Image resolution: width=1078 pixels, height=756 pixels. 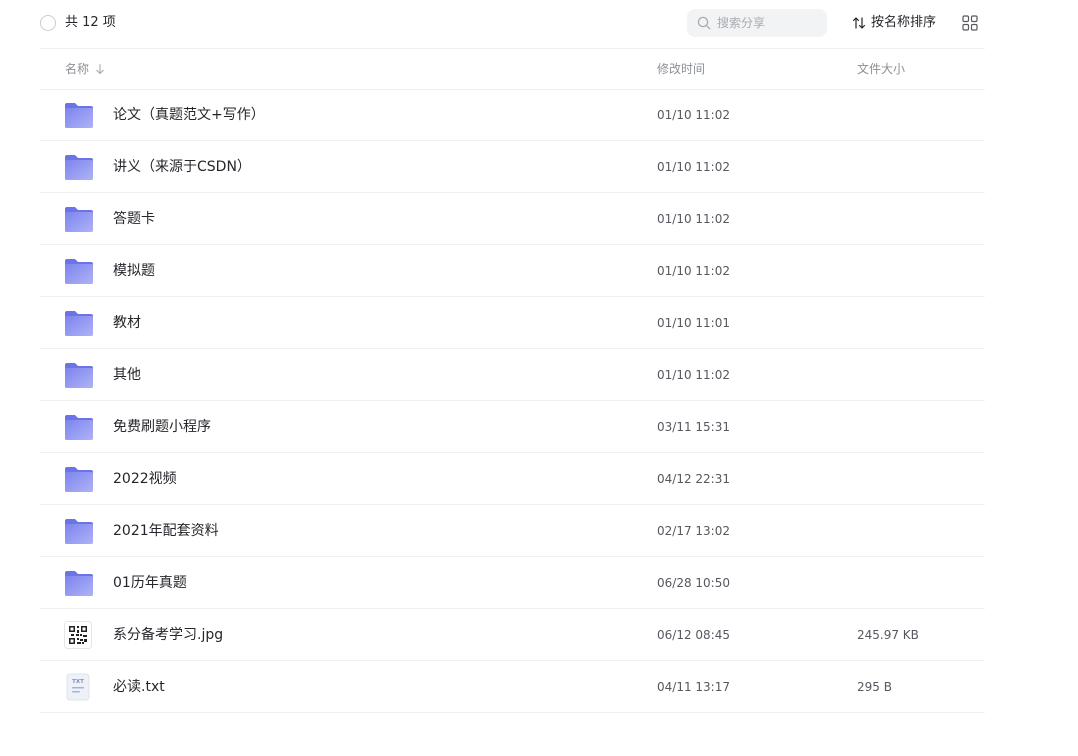 What do you see at coordinates (512, 375) in the screenshot?
I see `file-row: 其他 01/10 11:02` at bounding box center [512, 375].